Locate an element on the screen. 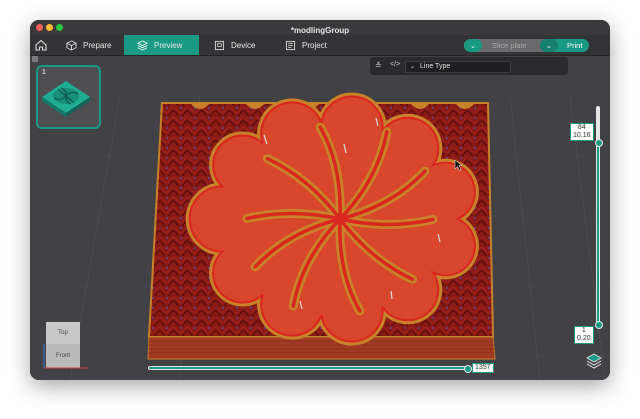 The image size is (640, 419). home-icon is located at coordinates (41, 45).